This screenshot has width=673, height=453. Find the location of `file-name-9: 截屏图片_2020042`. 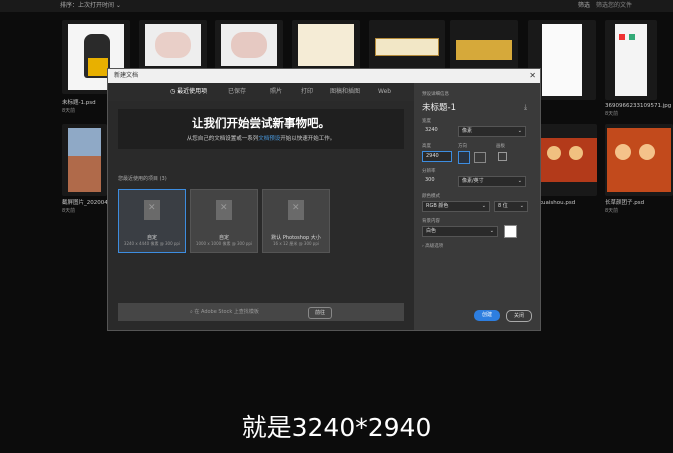

file-name-9: 截屏图片_2020042 is located at coordinates (87, 203).